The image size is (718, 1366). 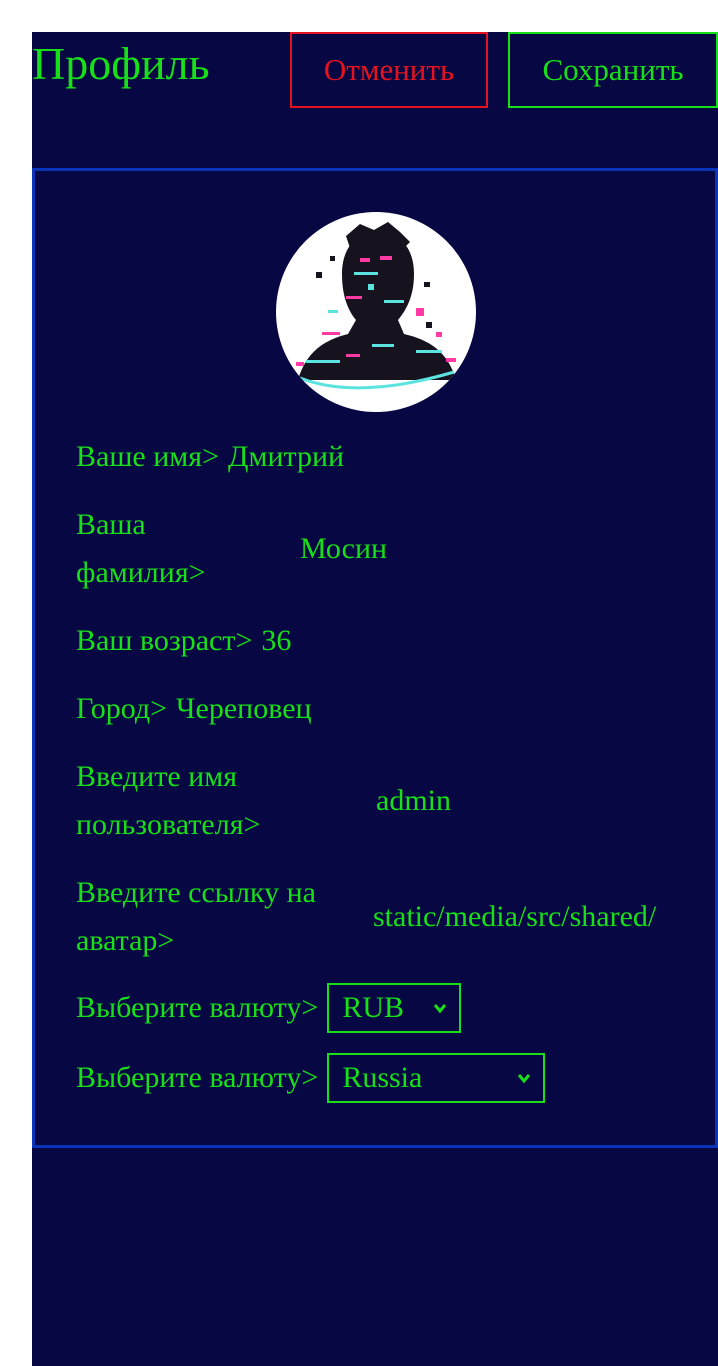 What do you see at coordinates (263, 801) in the screenshot?
I see `field-username: Введите имя пользователя> admin` at bounding box center [263, 801].